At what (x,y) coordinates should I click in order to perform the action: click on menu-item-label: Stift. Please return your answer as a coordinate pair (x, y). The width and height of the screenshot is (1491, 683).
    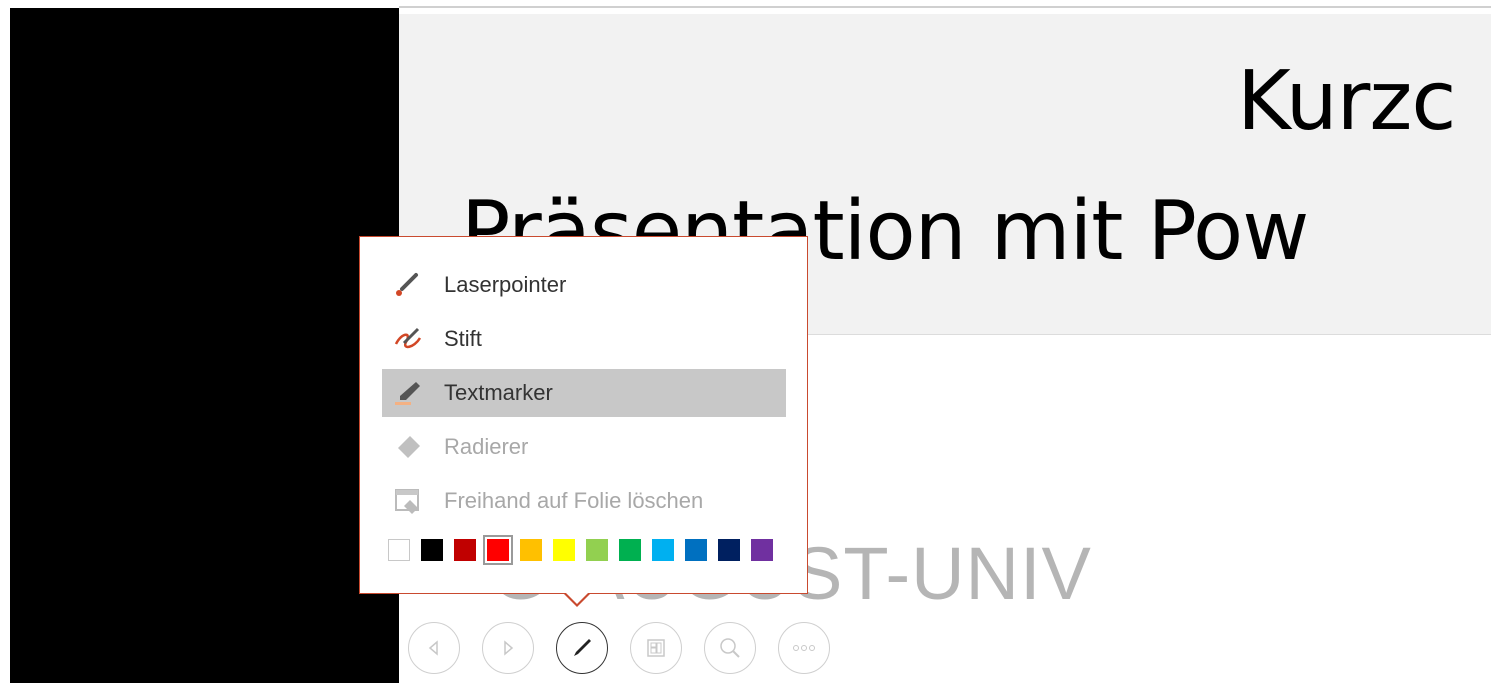
    Looking at the image, I should click on (463, 338).